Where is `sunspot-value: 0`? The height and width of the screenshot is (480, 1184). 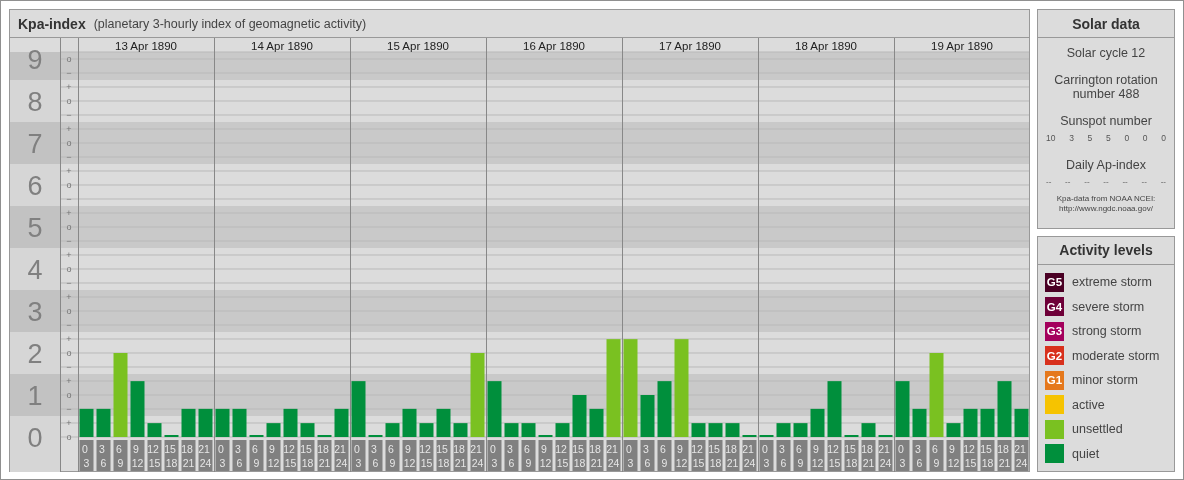 sunspot-value: 0 is located at coordinates (1145, 138).